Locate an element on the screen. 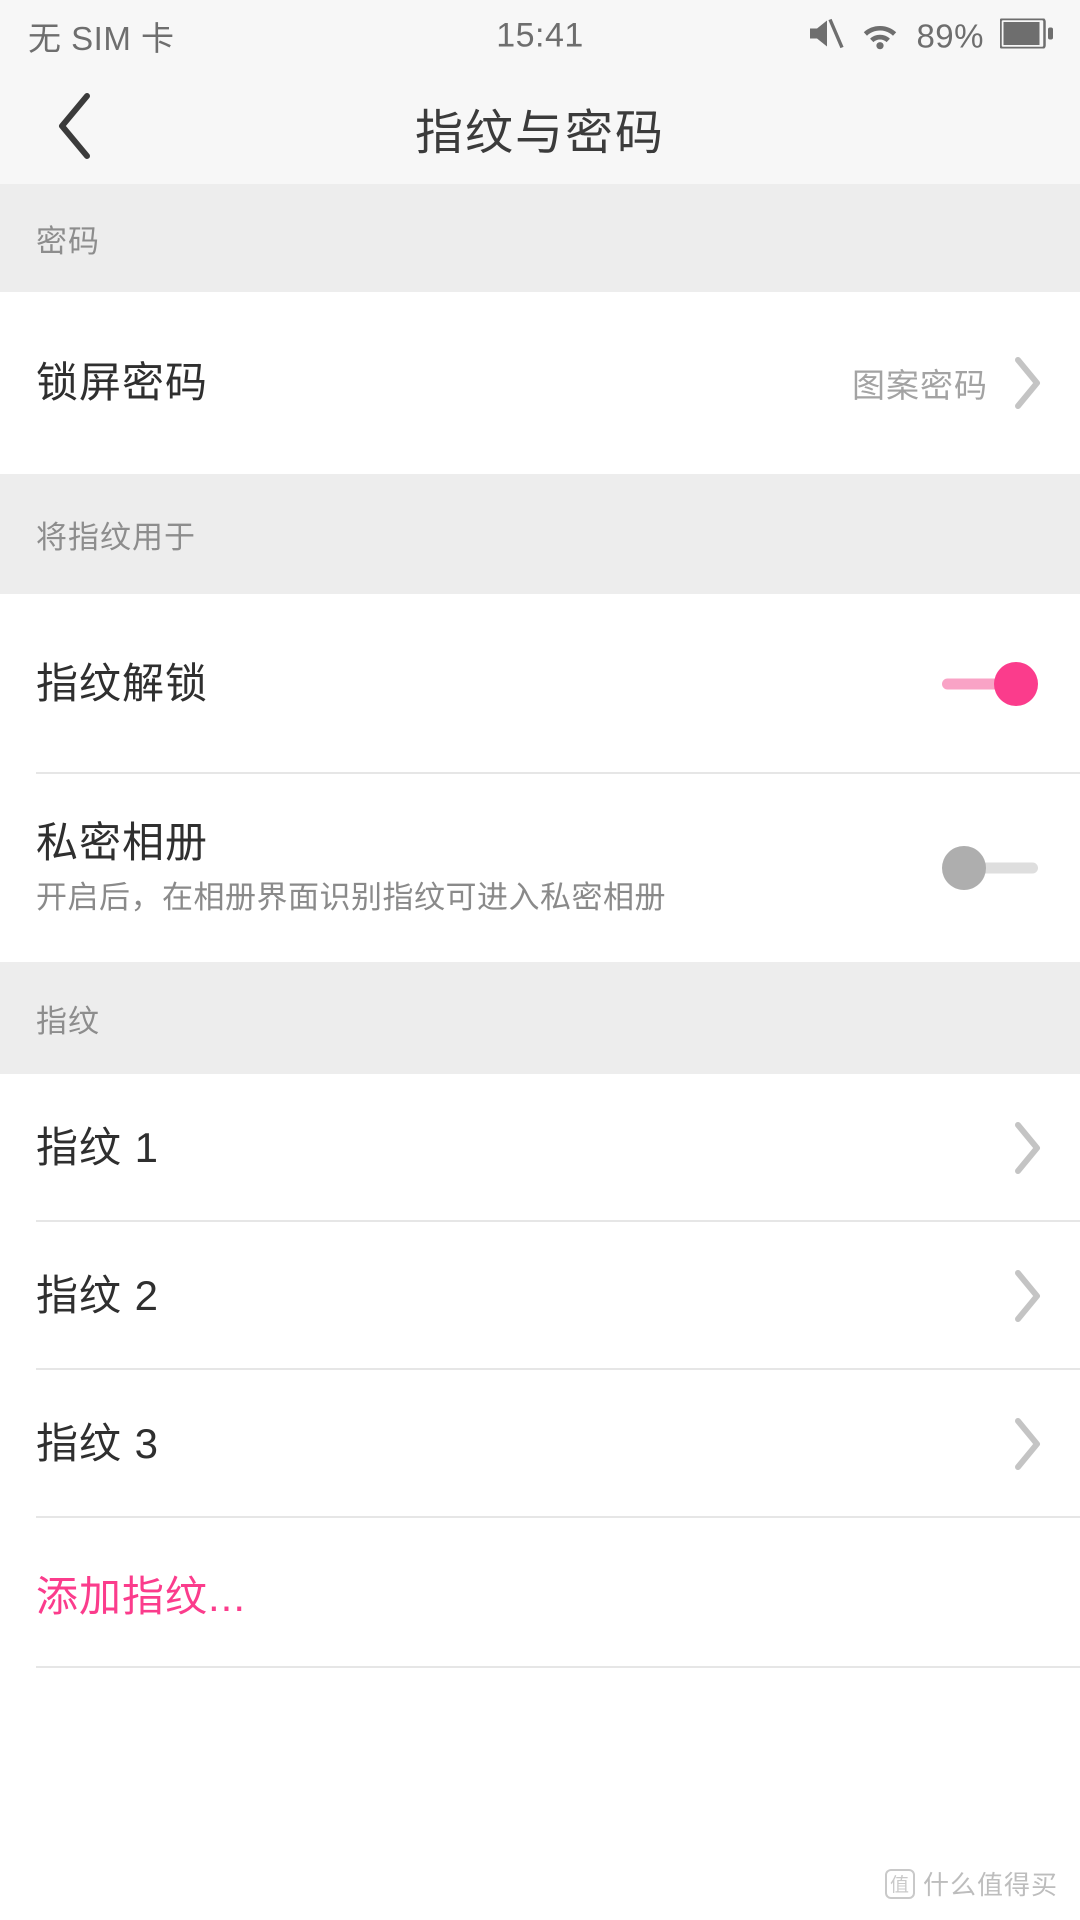 This screenshot has height=1920, width=1080. watermark-badge-icon: 值 is located at coordinates (899, 1883).